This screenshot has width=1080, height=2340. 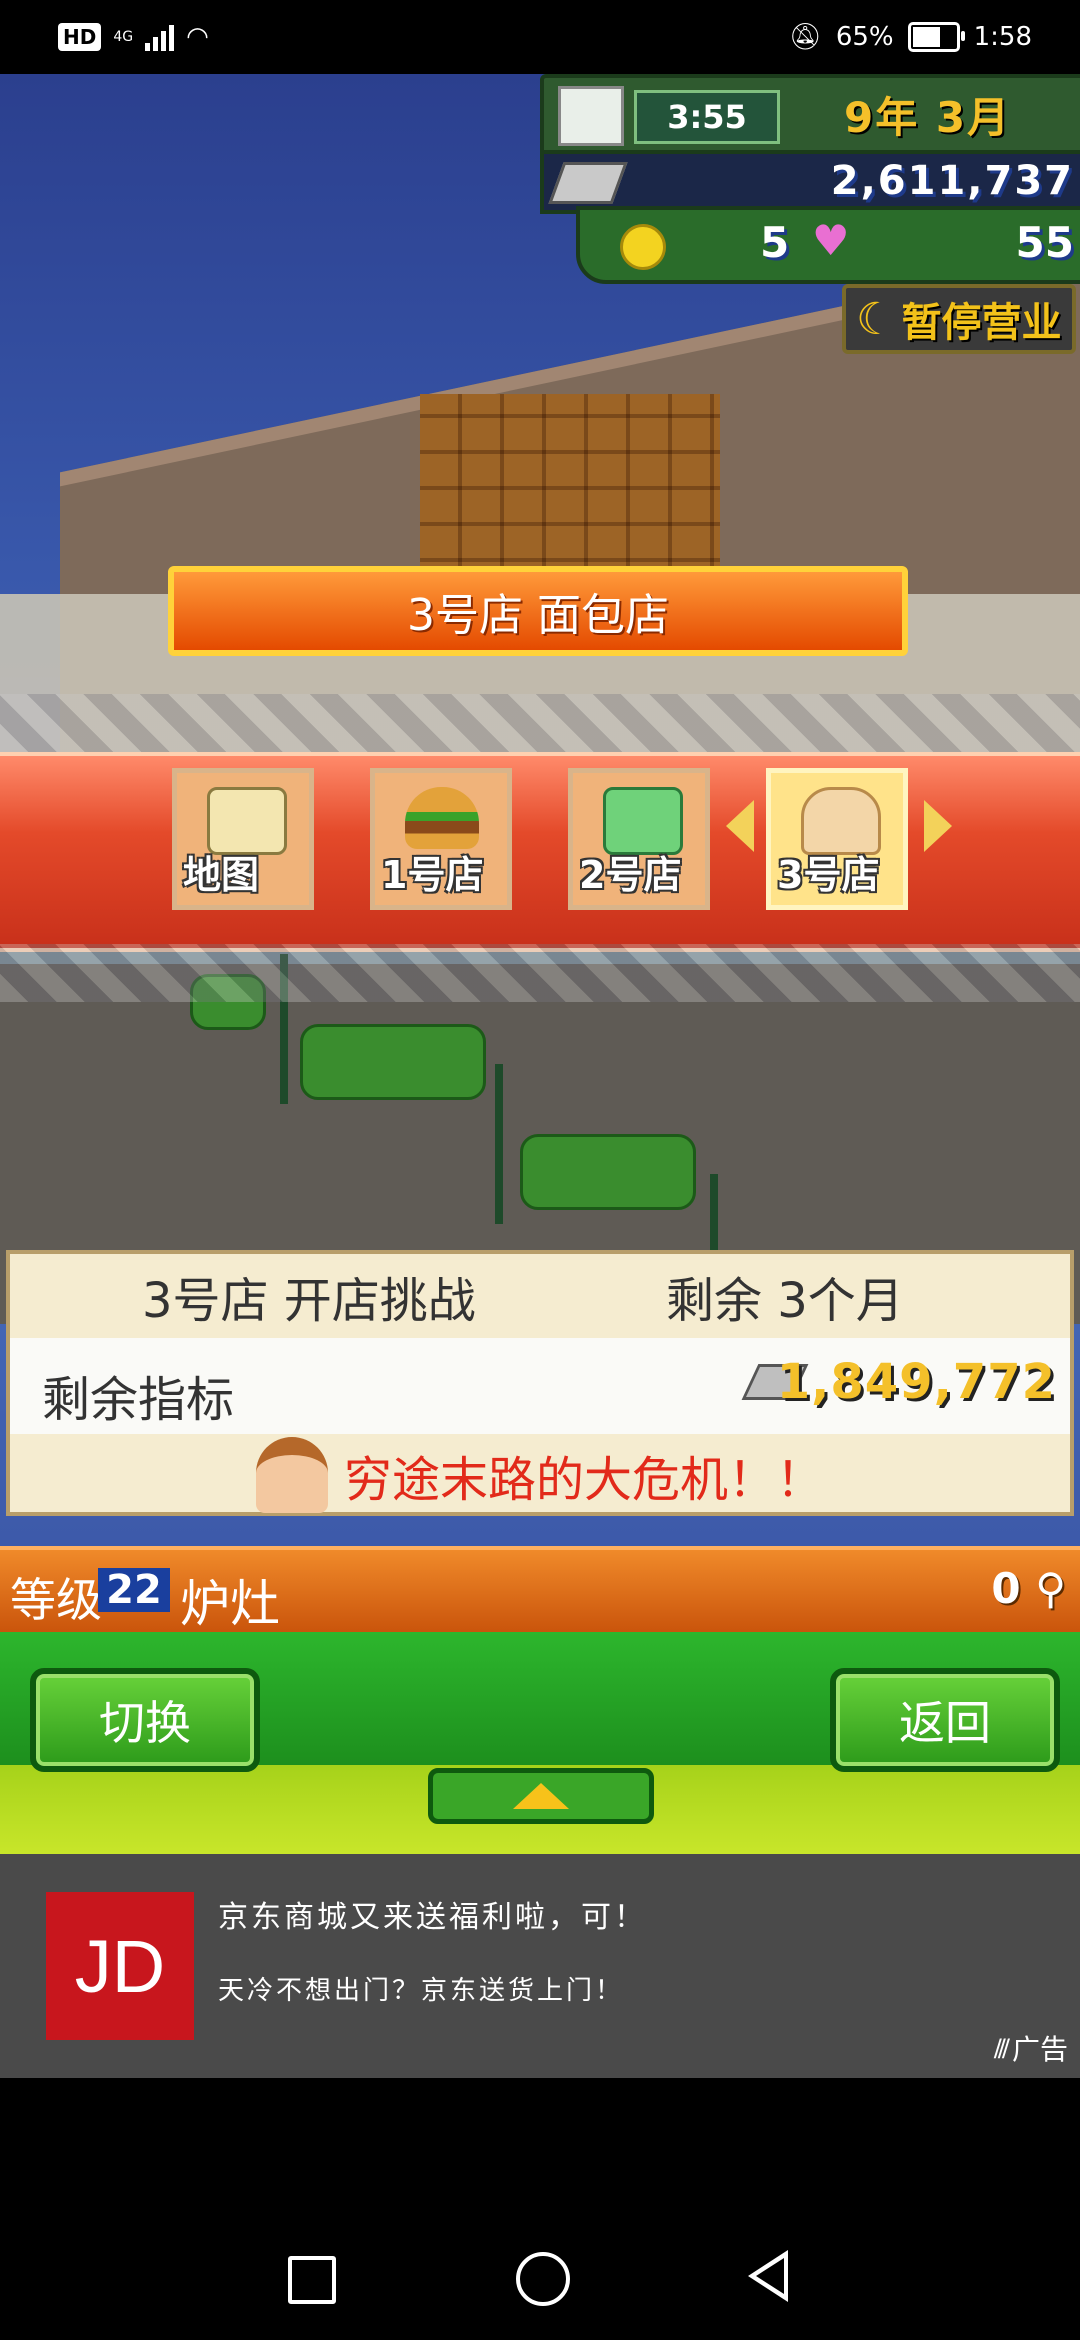 I want to click on coin-icon, so click(x=643, y=247).